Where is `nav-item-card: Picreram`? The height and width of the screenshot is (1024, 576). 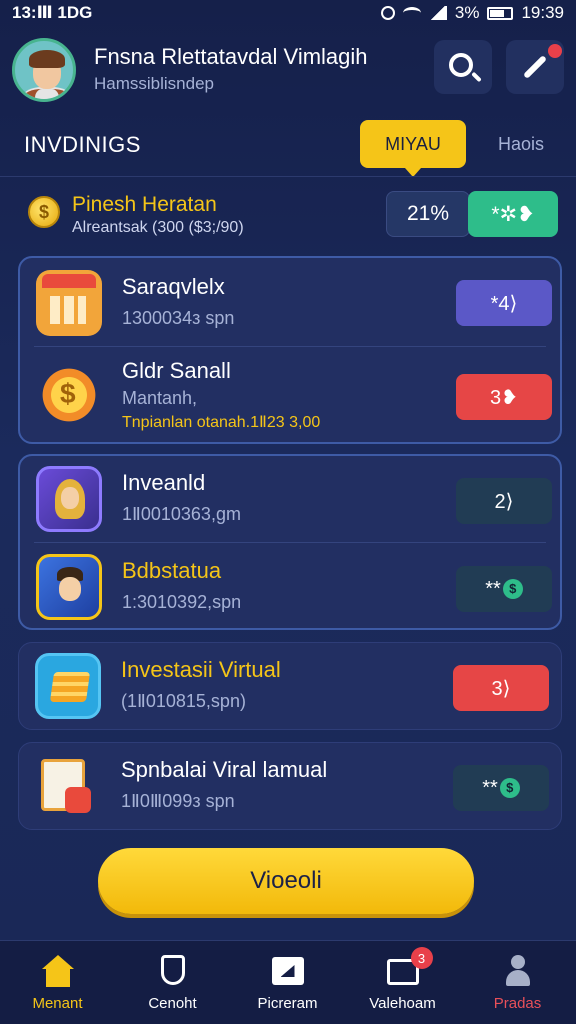 nav-item-card: Picreram is located at coordinates (287, 982).